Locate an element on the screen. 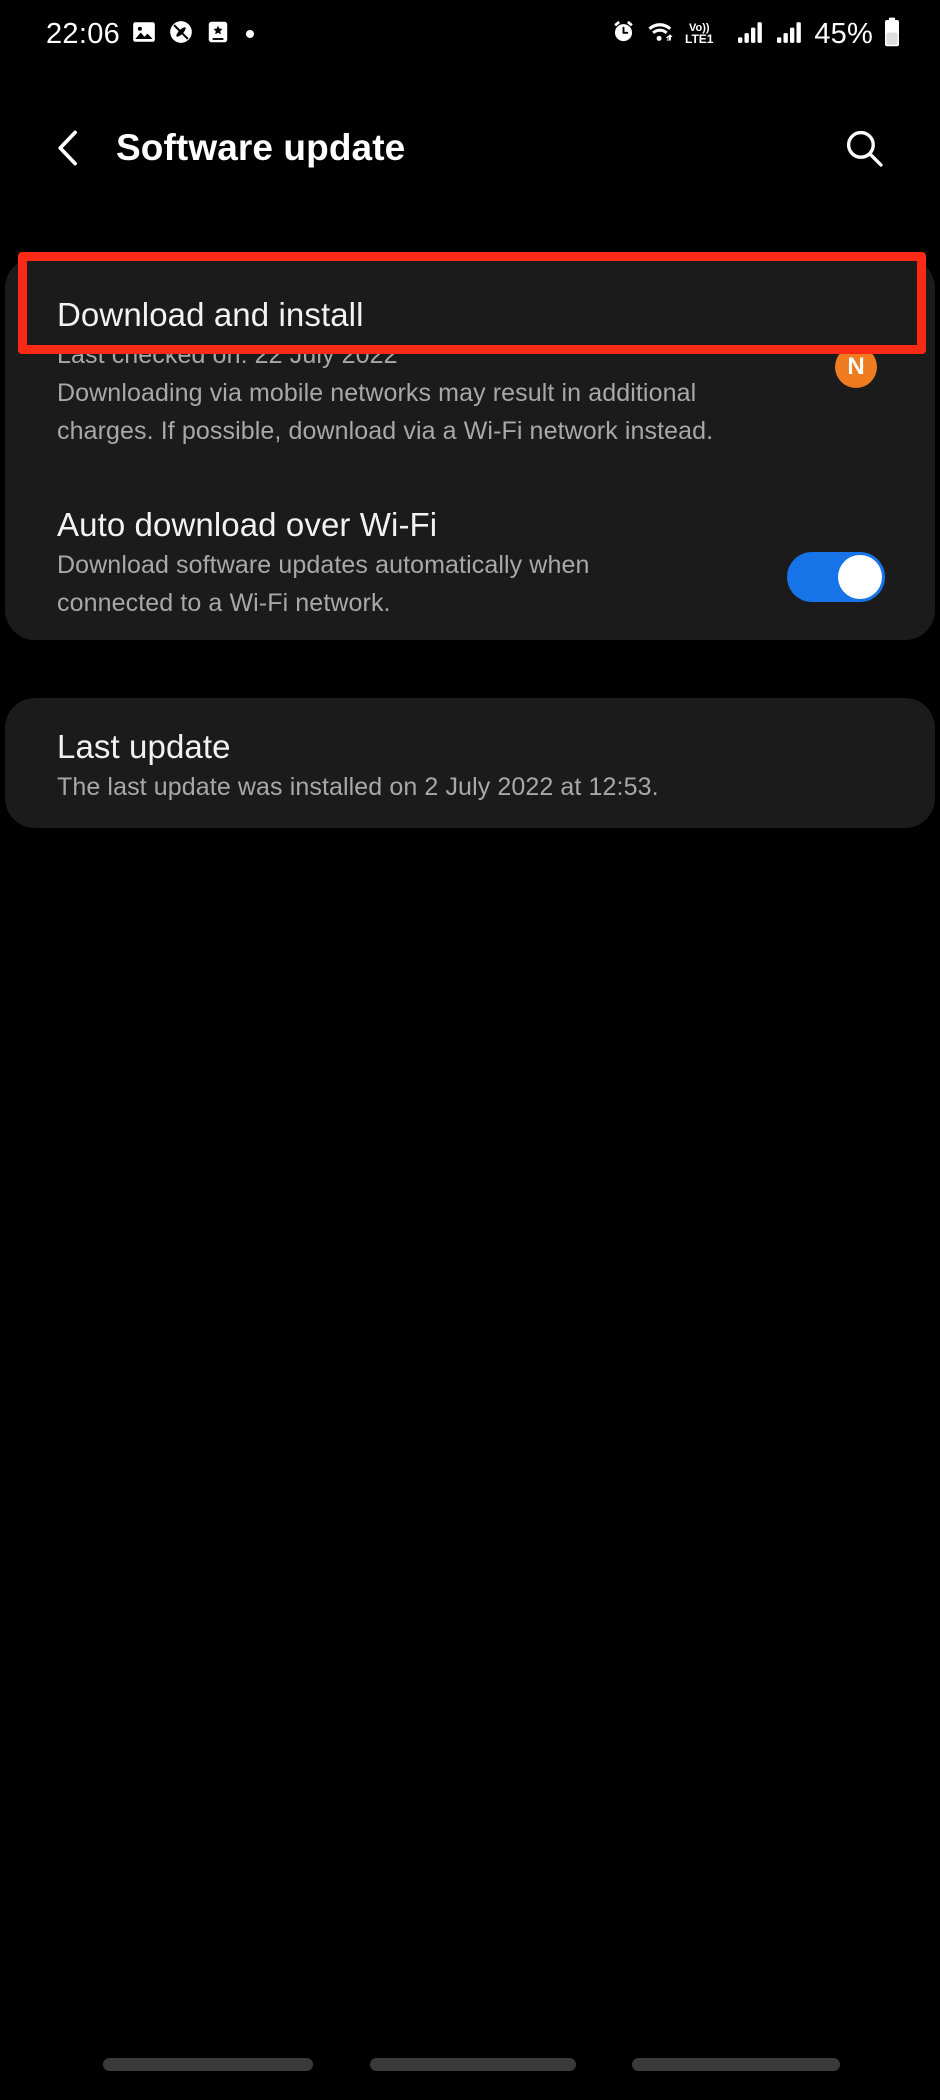 Image resolution: width=940 pixels, height=2100 pixels. battery-percent-label: 45% is located at coordinates (843, 33).